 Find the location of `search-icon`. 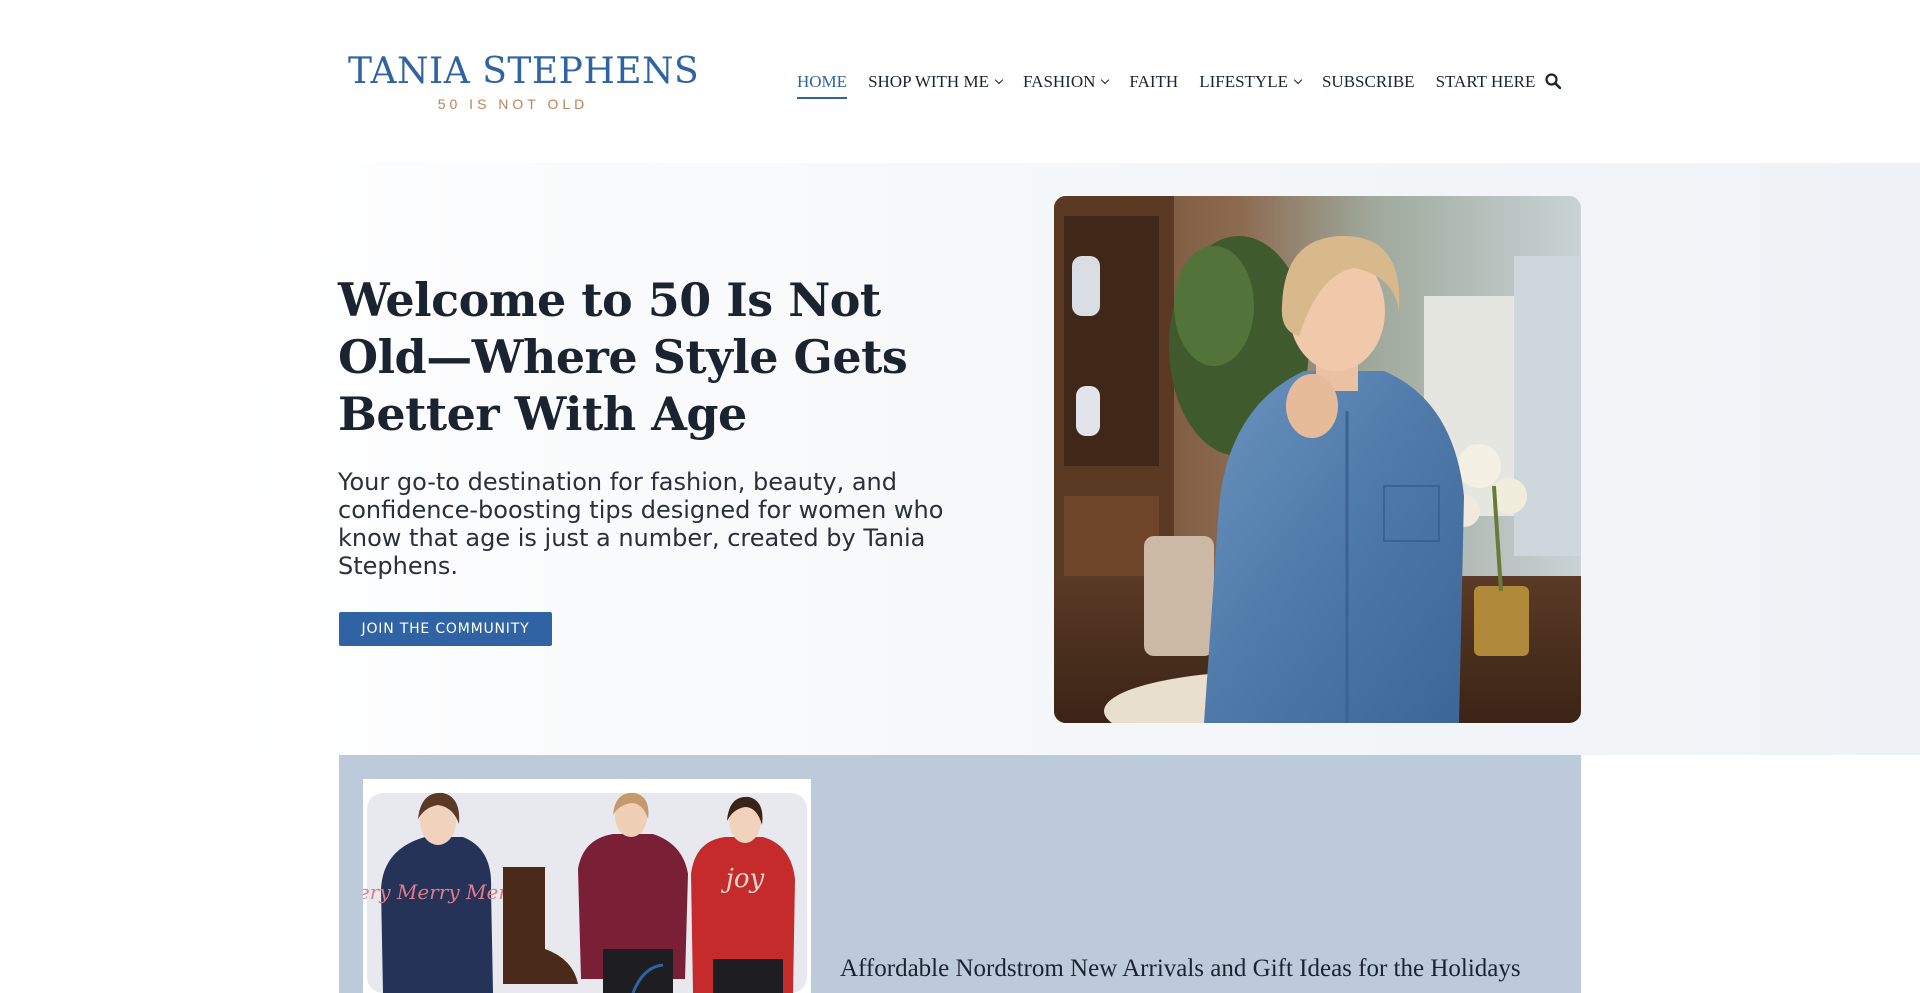

search-icon is located at coordinates (1553, 81).